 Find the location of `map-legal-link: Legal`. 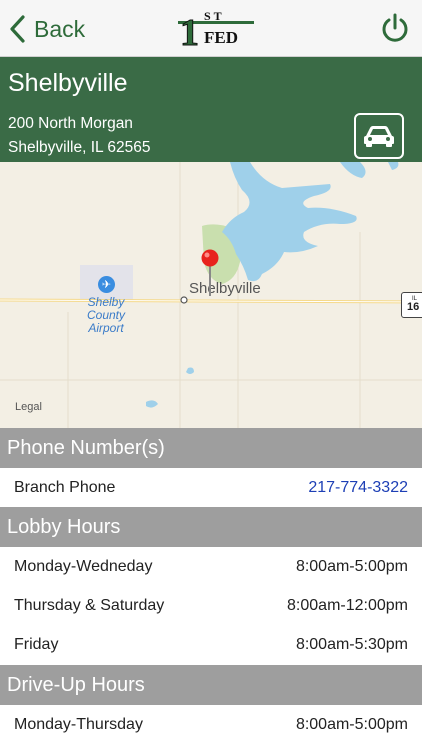

map-legal-link: Legal is located at coordinates (28, 407).